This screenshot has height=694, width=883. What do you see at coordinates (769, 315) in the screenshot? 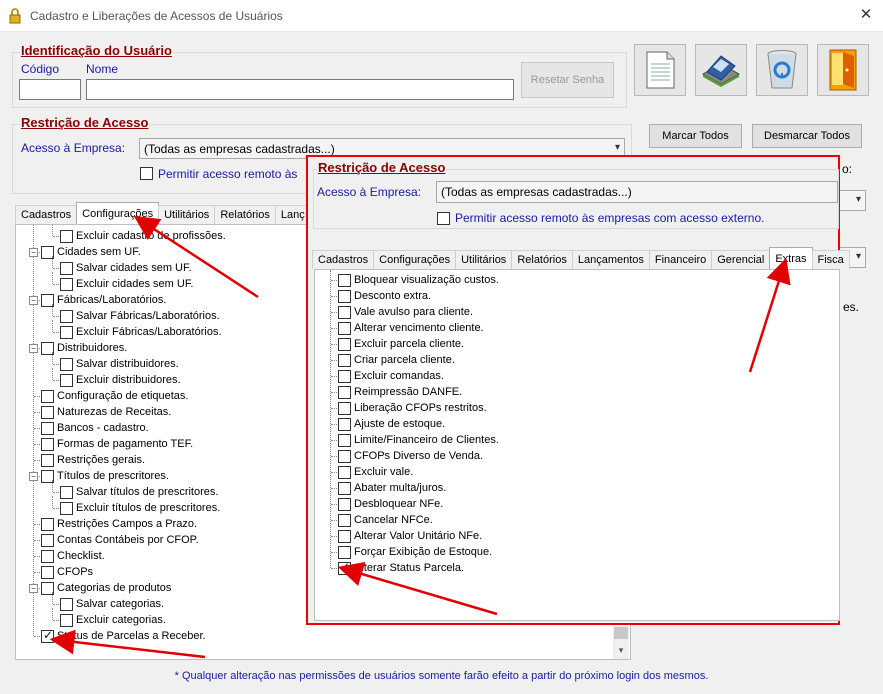
I see `arrow-to-extras-tab` at bounding box center [769, 315].